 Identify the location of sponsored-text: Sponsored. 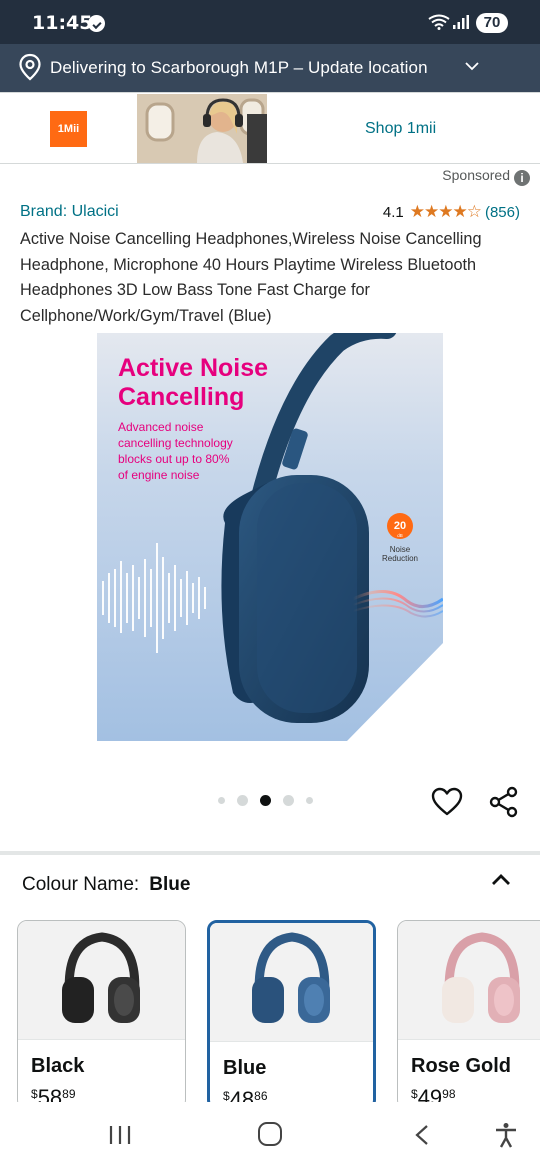
(476, 175).